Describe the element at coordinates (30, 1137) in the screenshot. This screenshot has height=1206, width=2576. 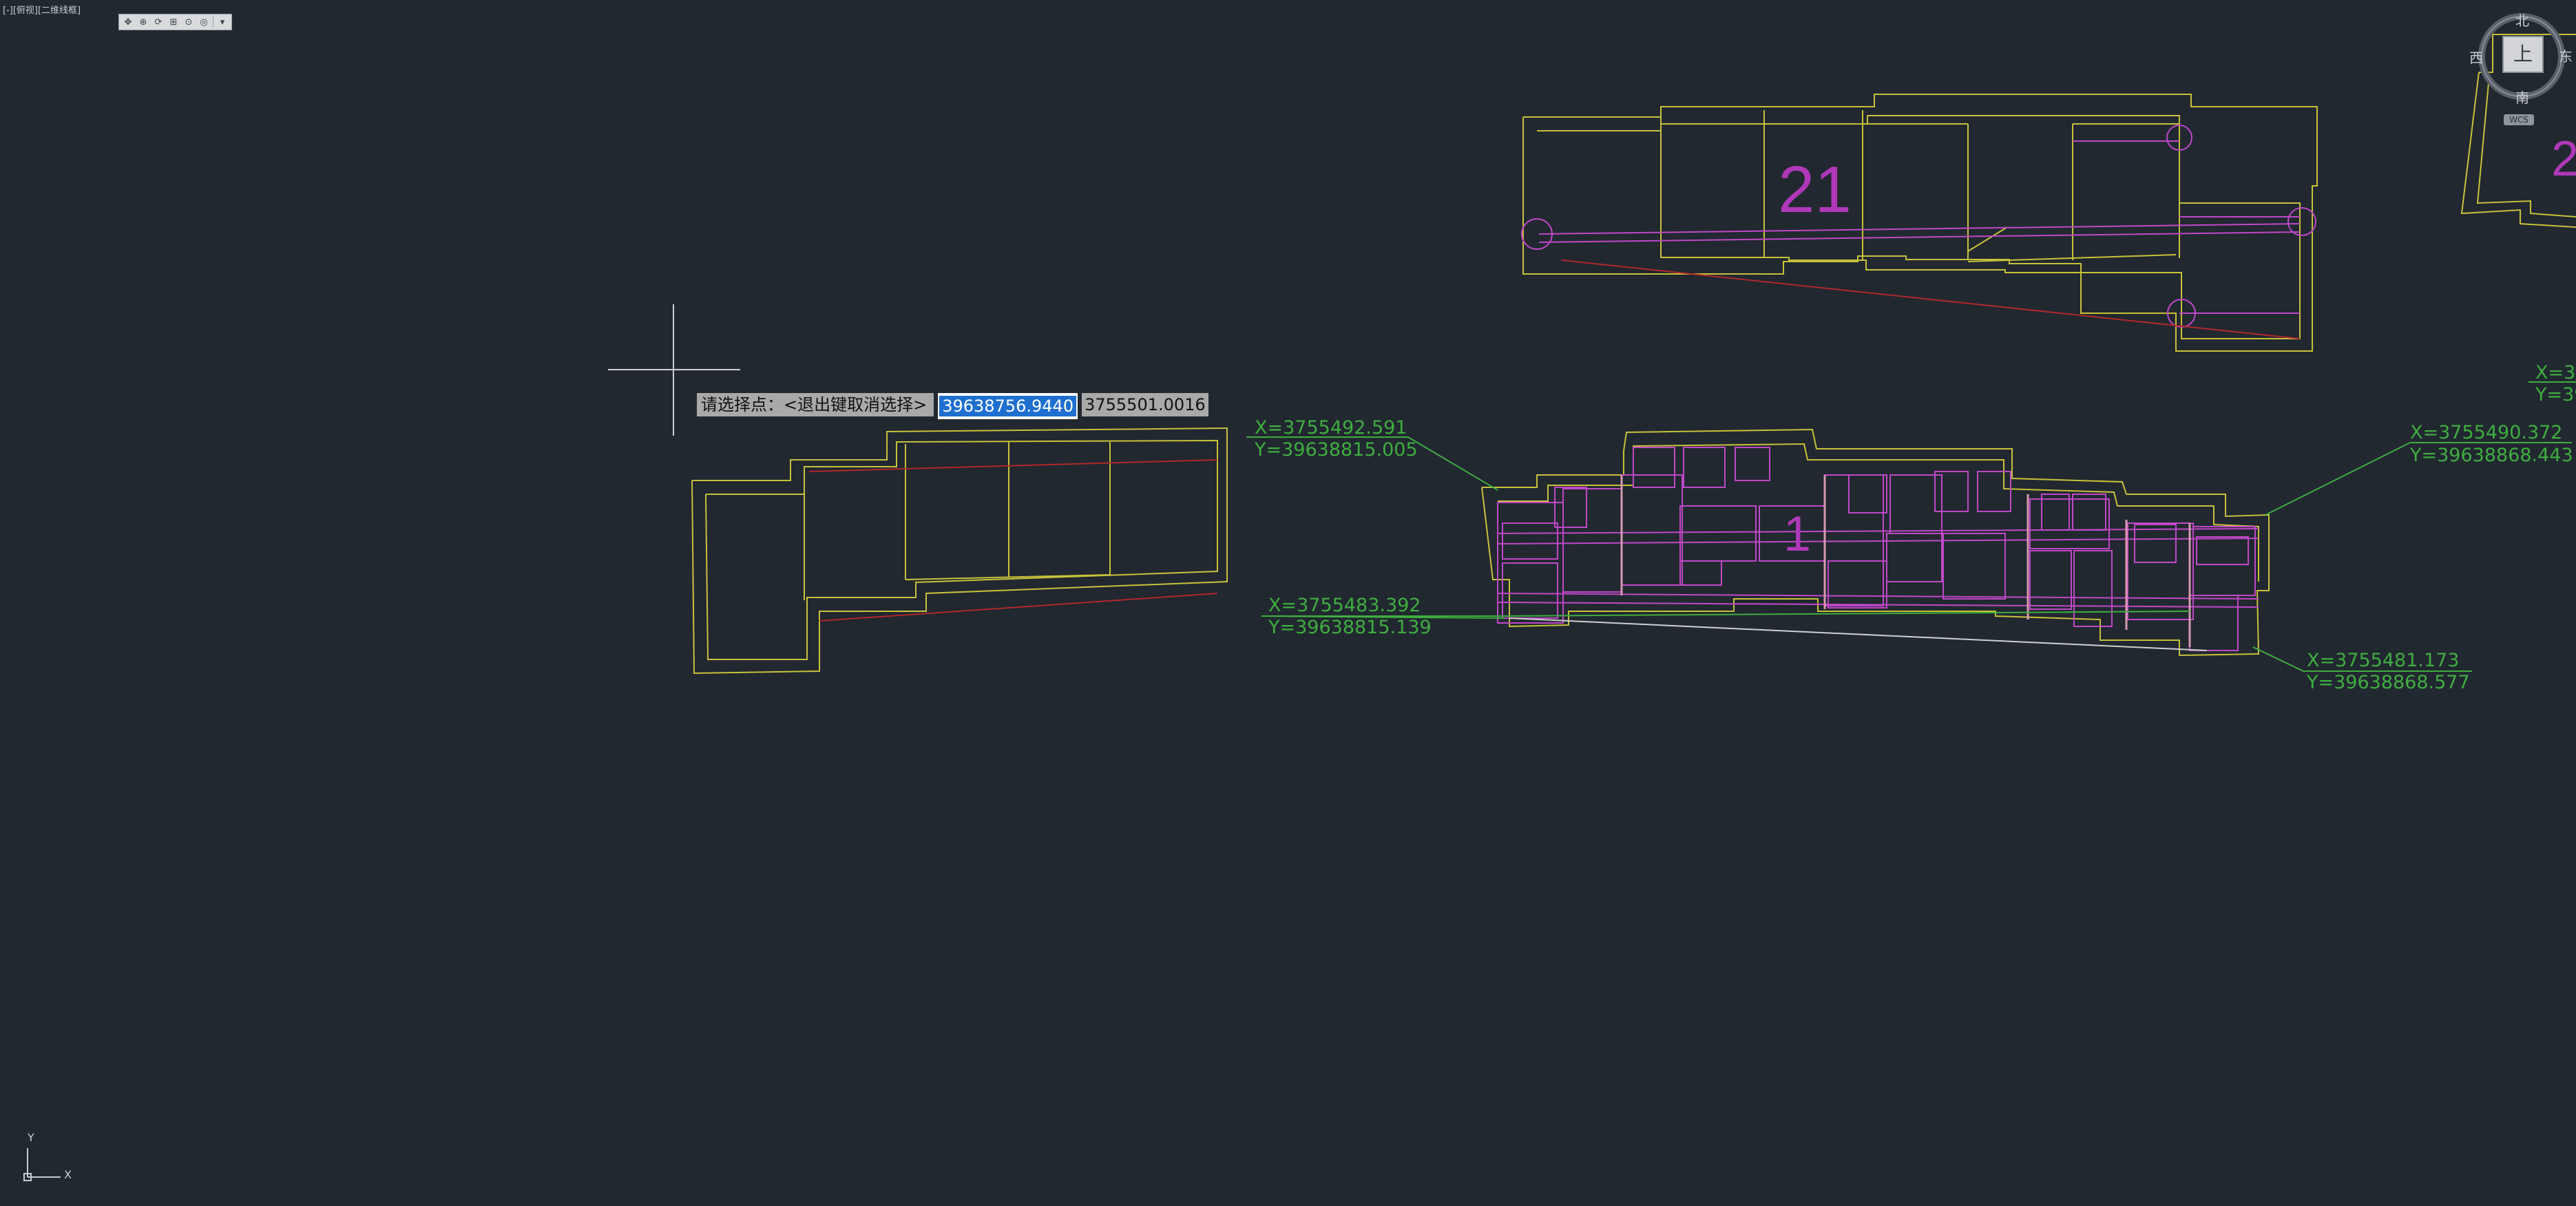
I see `ucs-y-label: Y` at that location.